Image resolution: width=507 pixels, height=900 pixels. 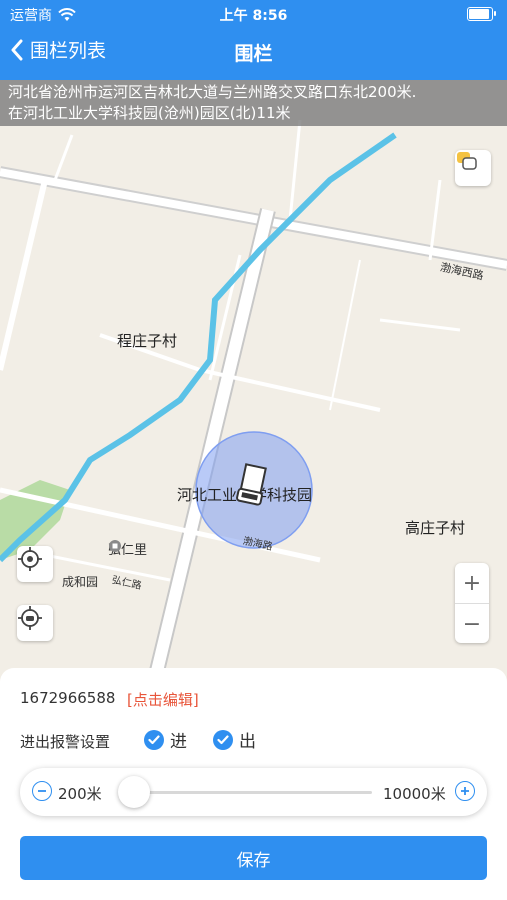 What do you see at coordinates (467, 161) in the screenshot?
I see `layers-icon` at bounding box center [467, 161].